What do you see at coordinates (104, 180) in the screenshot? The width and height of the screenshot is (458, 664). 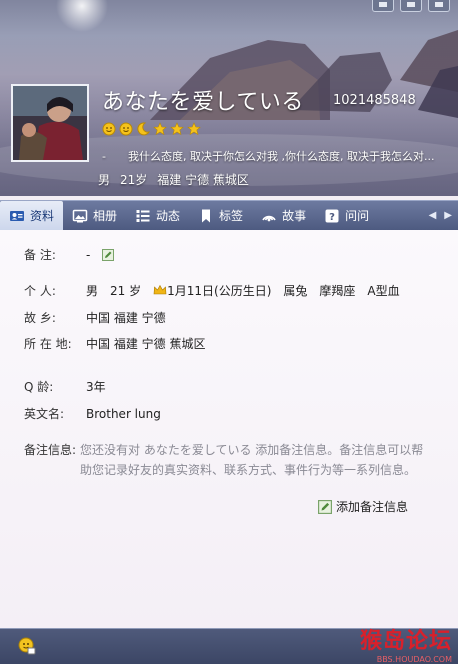 I see `brief-gender: 男` at bounding box center [104, 180].